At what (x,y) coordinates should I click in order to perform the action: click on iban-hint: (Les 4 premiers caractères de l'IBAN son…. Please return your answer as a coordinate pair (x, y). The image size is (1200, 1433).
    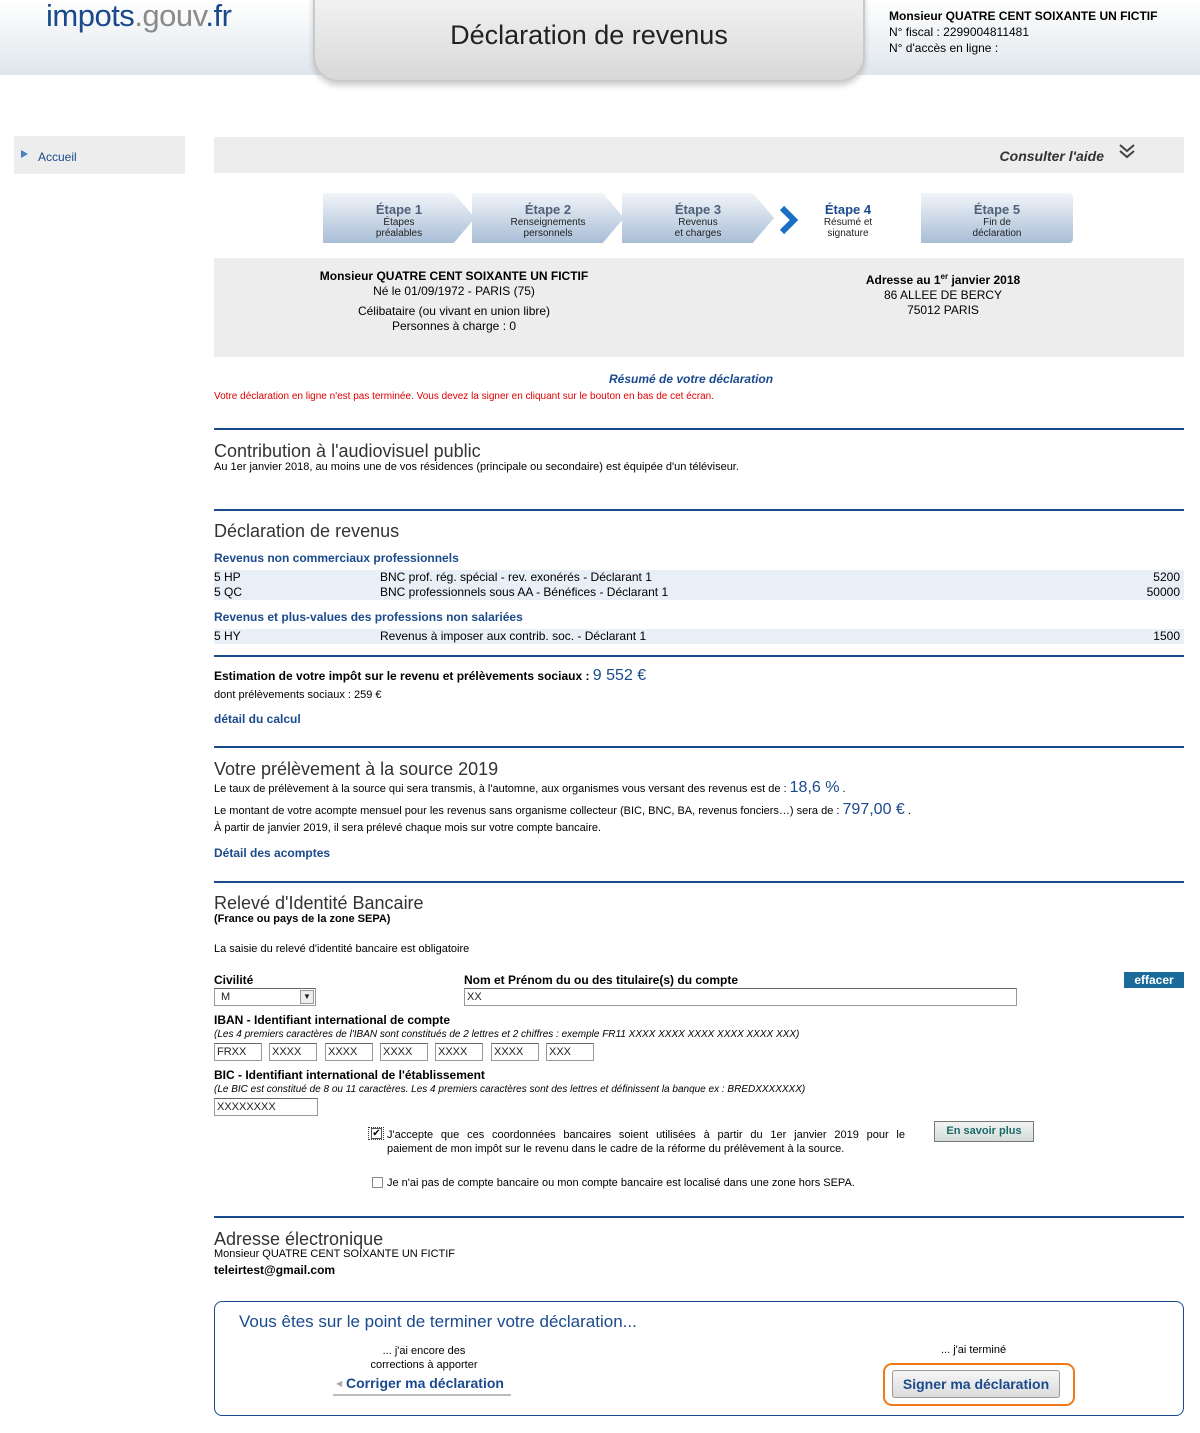
    Looking at the image, I should click on (507, 1034).